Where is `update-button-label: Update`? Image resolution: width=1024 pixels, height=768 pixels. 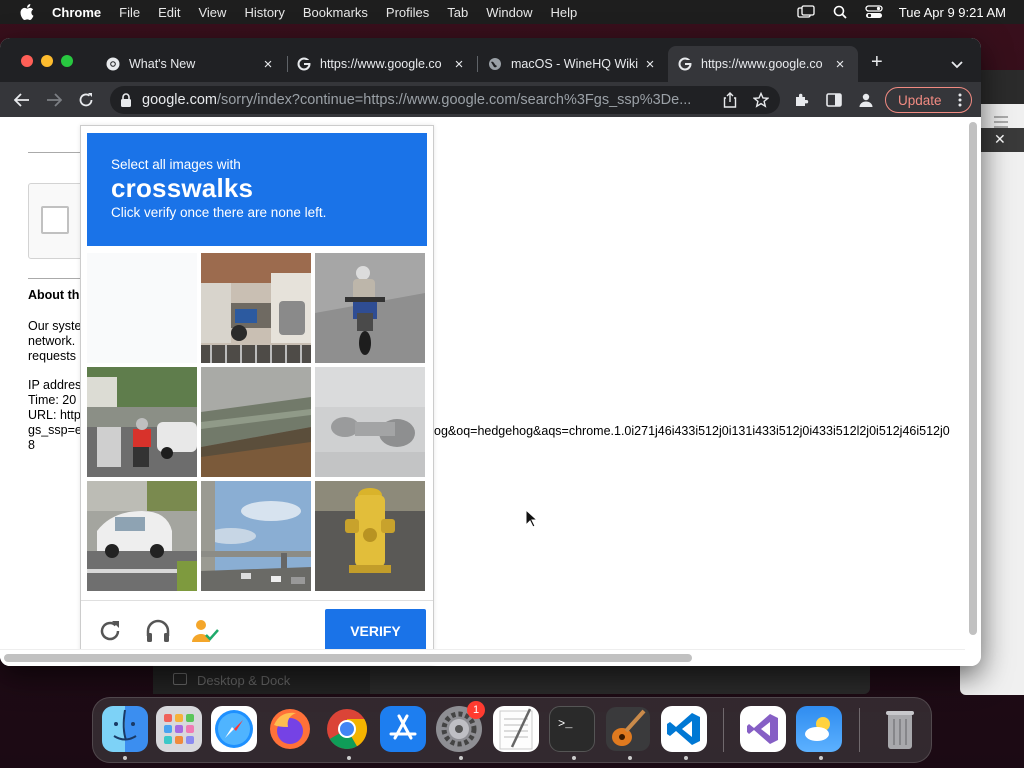
update-button-label: Update is located at coordinates (920, 100).